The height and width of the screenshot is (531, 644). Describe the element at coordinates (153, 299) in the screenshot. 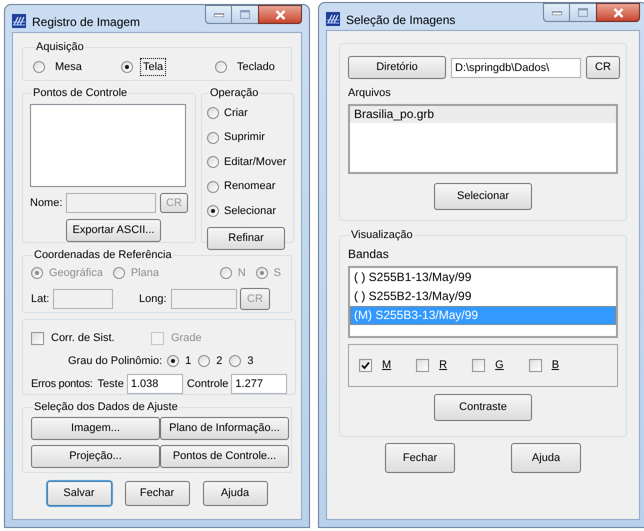

I see `field-label: Long:` at that location.